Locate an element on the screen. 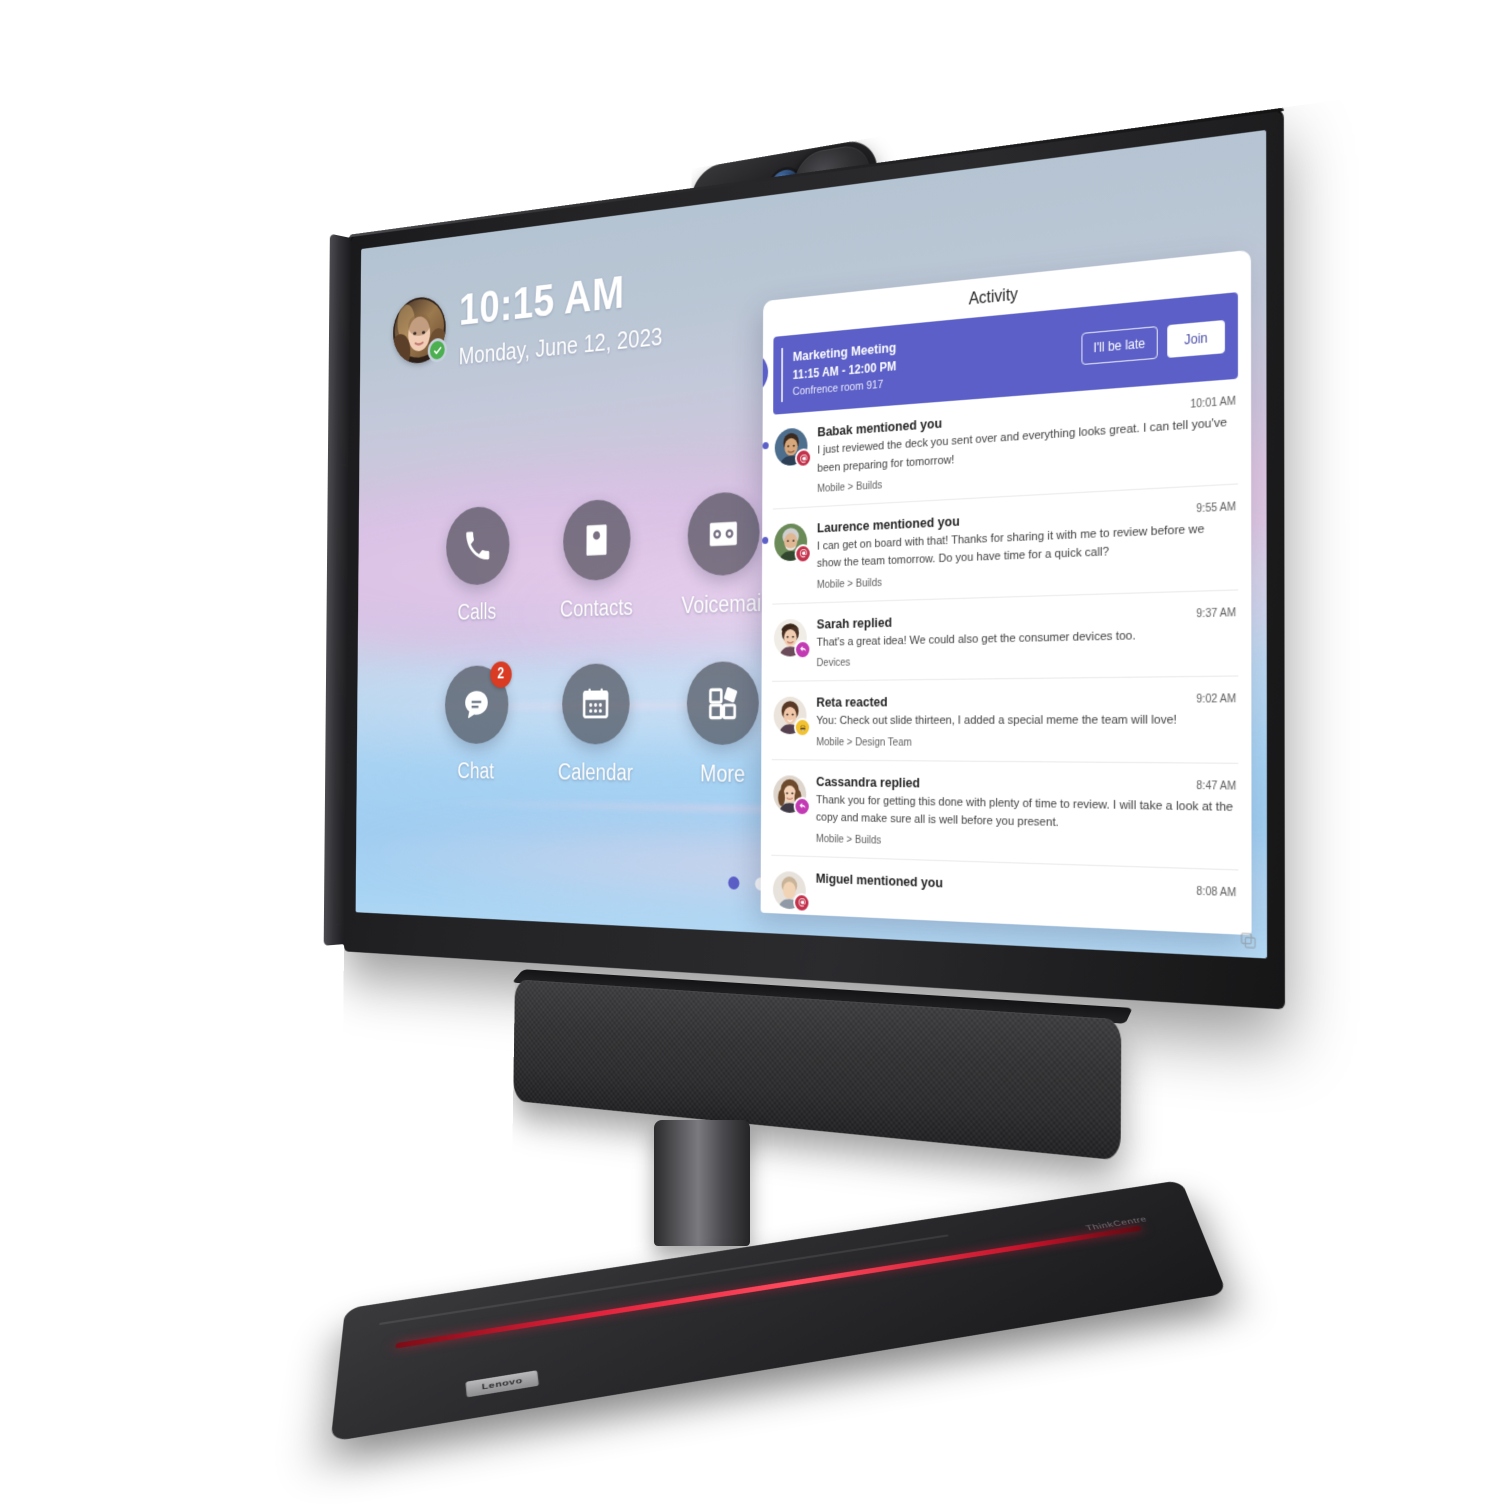 This screenshot has width=1512, height=1512. activity-header: Reta reacted 9:02 AM is located at coordinates (1026, 701).